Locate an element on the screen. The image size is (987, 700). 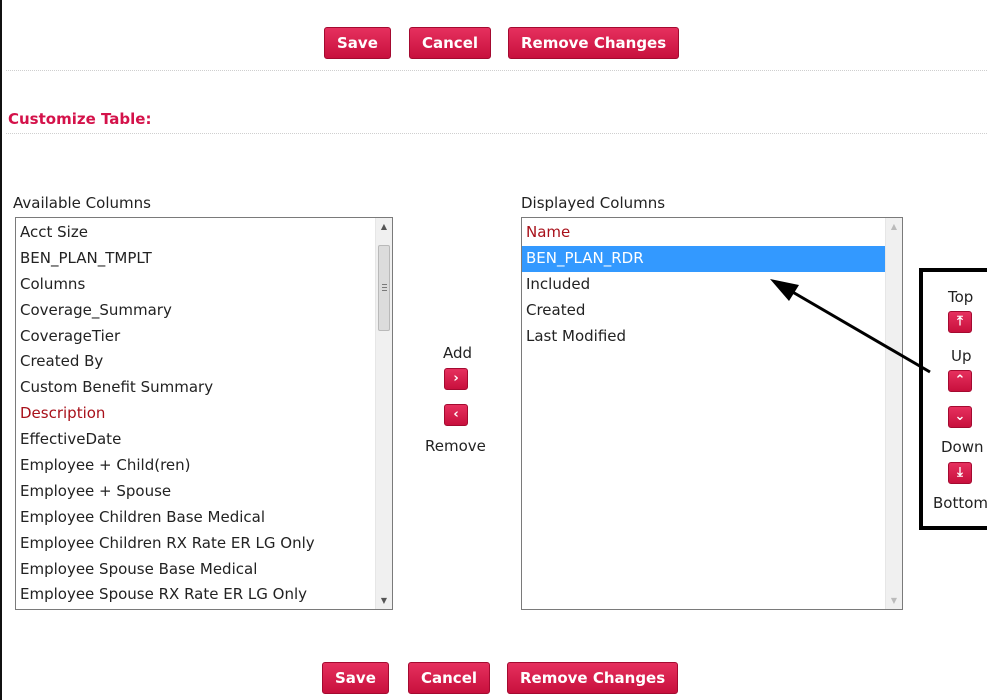
cancel-button-bottom: Cancel is located at coordinates (449, 678).